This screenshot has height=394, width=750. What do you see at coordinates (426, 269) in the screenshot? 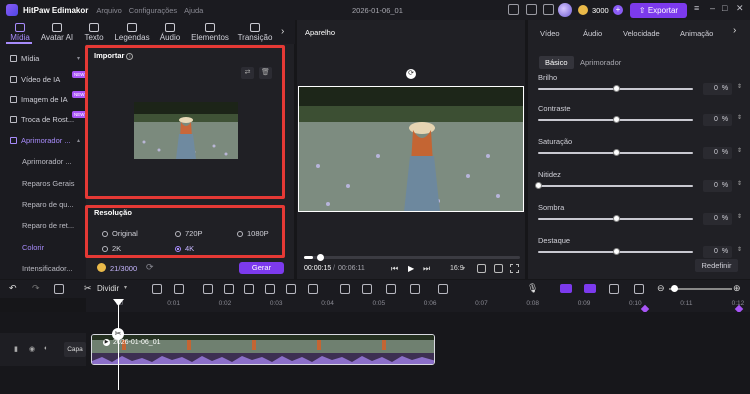
I see `next-frame-icon: ⏭` at bounding box center [426, 269].